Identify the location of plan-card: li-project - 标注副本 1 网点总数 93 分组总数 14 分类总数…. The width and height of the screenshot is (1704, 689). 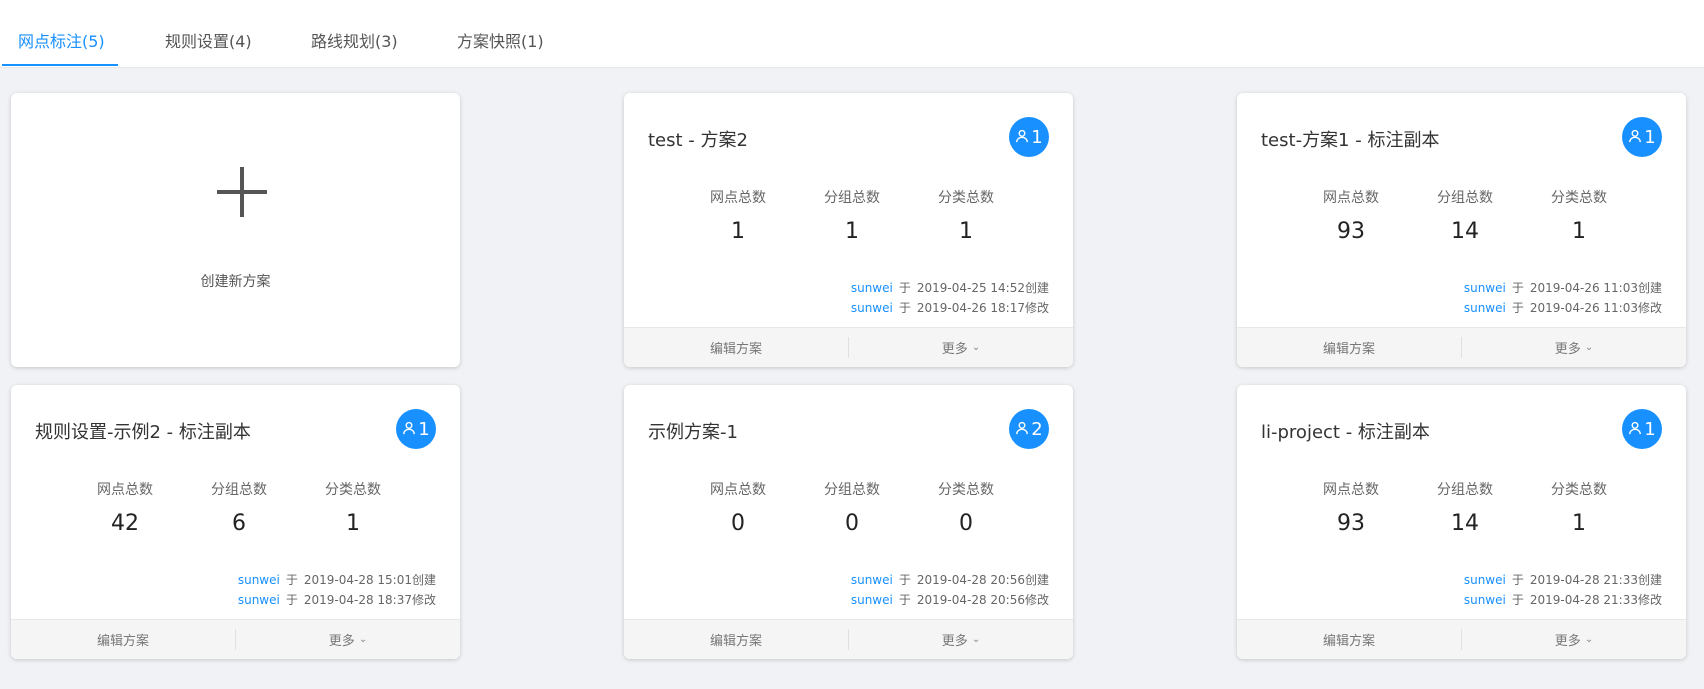
(1461, 522).